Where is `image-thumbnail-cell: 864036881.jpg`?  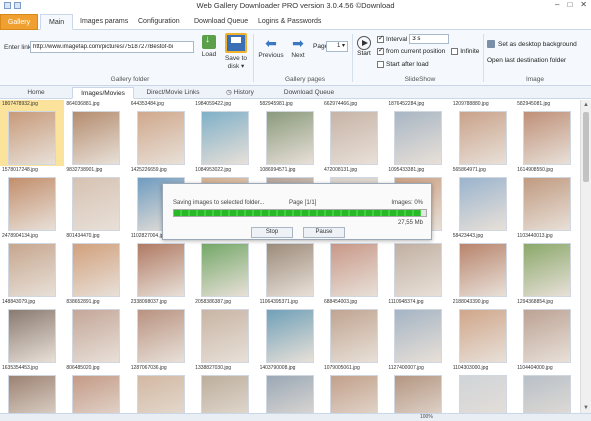
image-thumbnail-cell: 864036881.jpg is located at coordinates (96, 133).